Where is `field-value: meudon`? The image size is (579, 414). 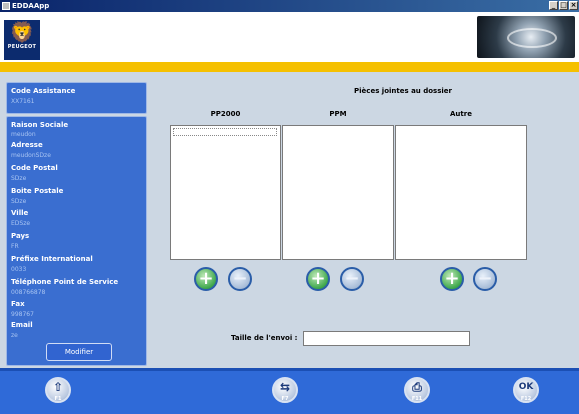
field-value: meudon is located at coordinates (23, 134).